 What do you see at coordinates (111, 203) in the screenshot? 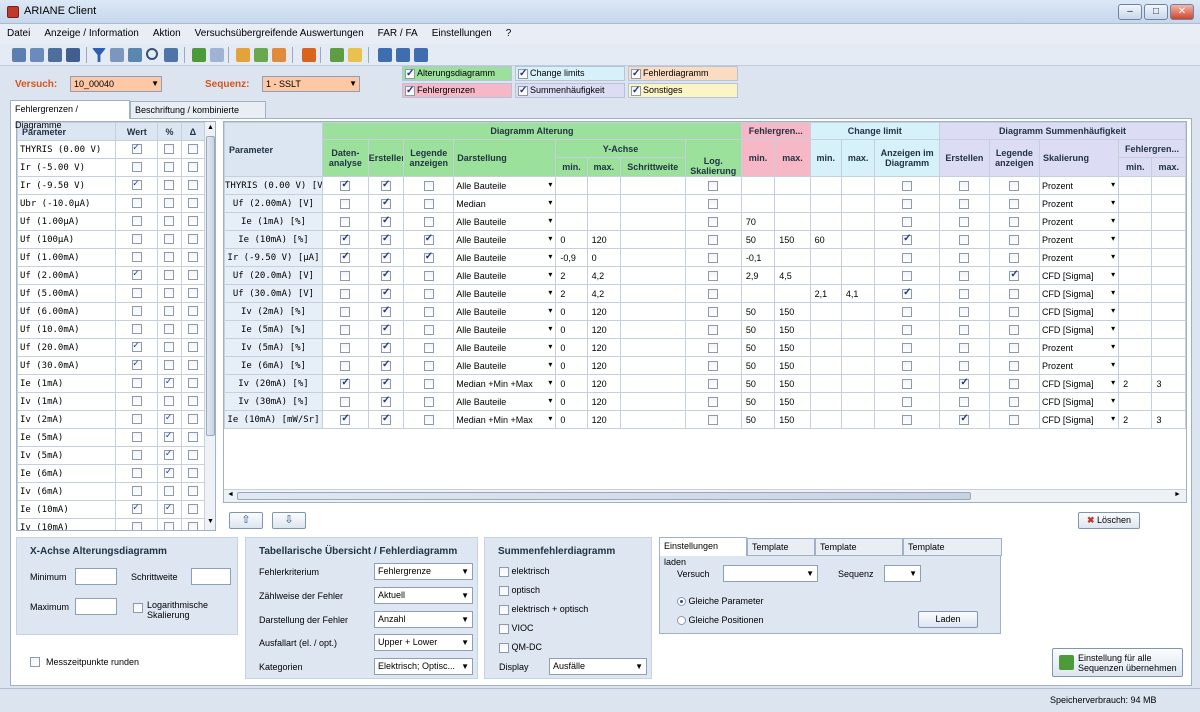
I see `table-row: Ubr (-10.0µA)` at bounding box center [111, 203].